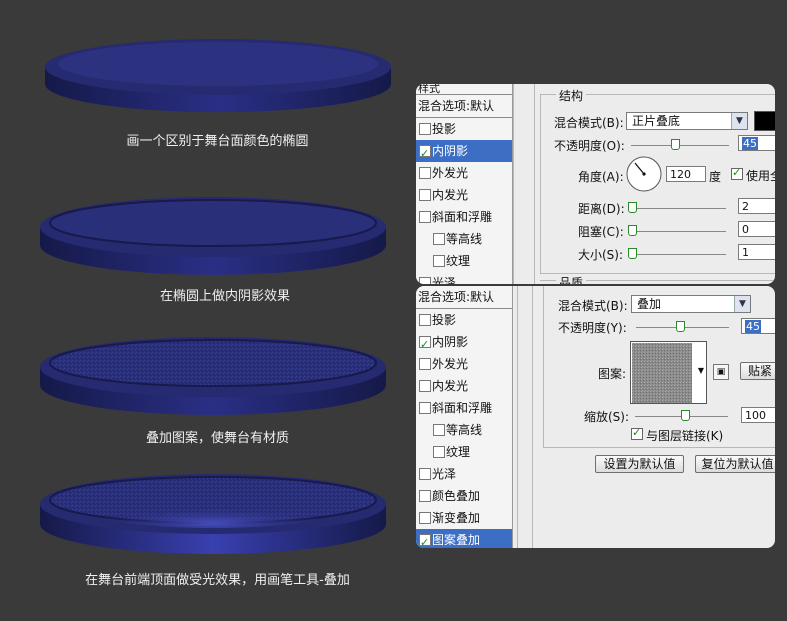  I want to click on size-label: 大小(S):, so click(601, 255).